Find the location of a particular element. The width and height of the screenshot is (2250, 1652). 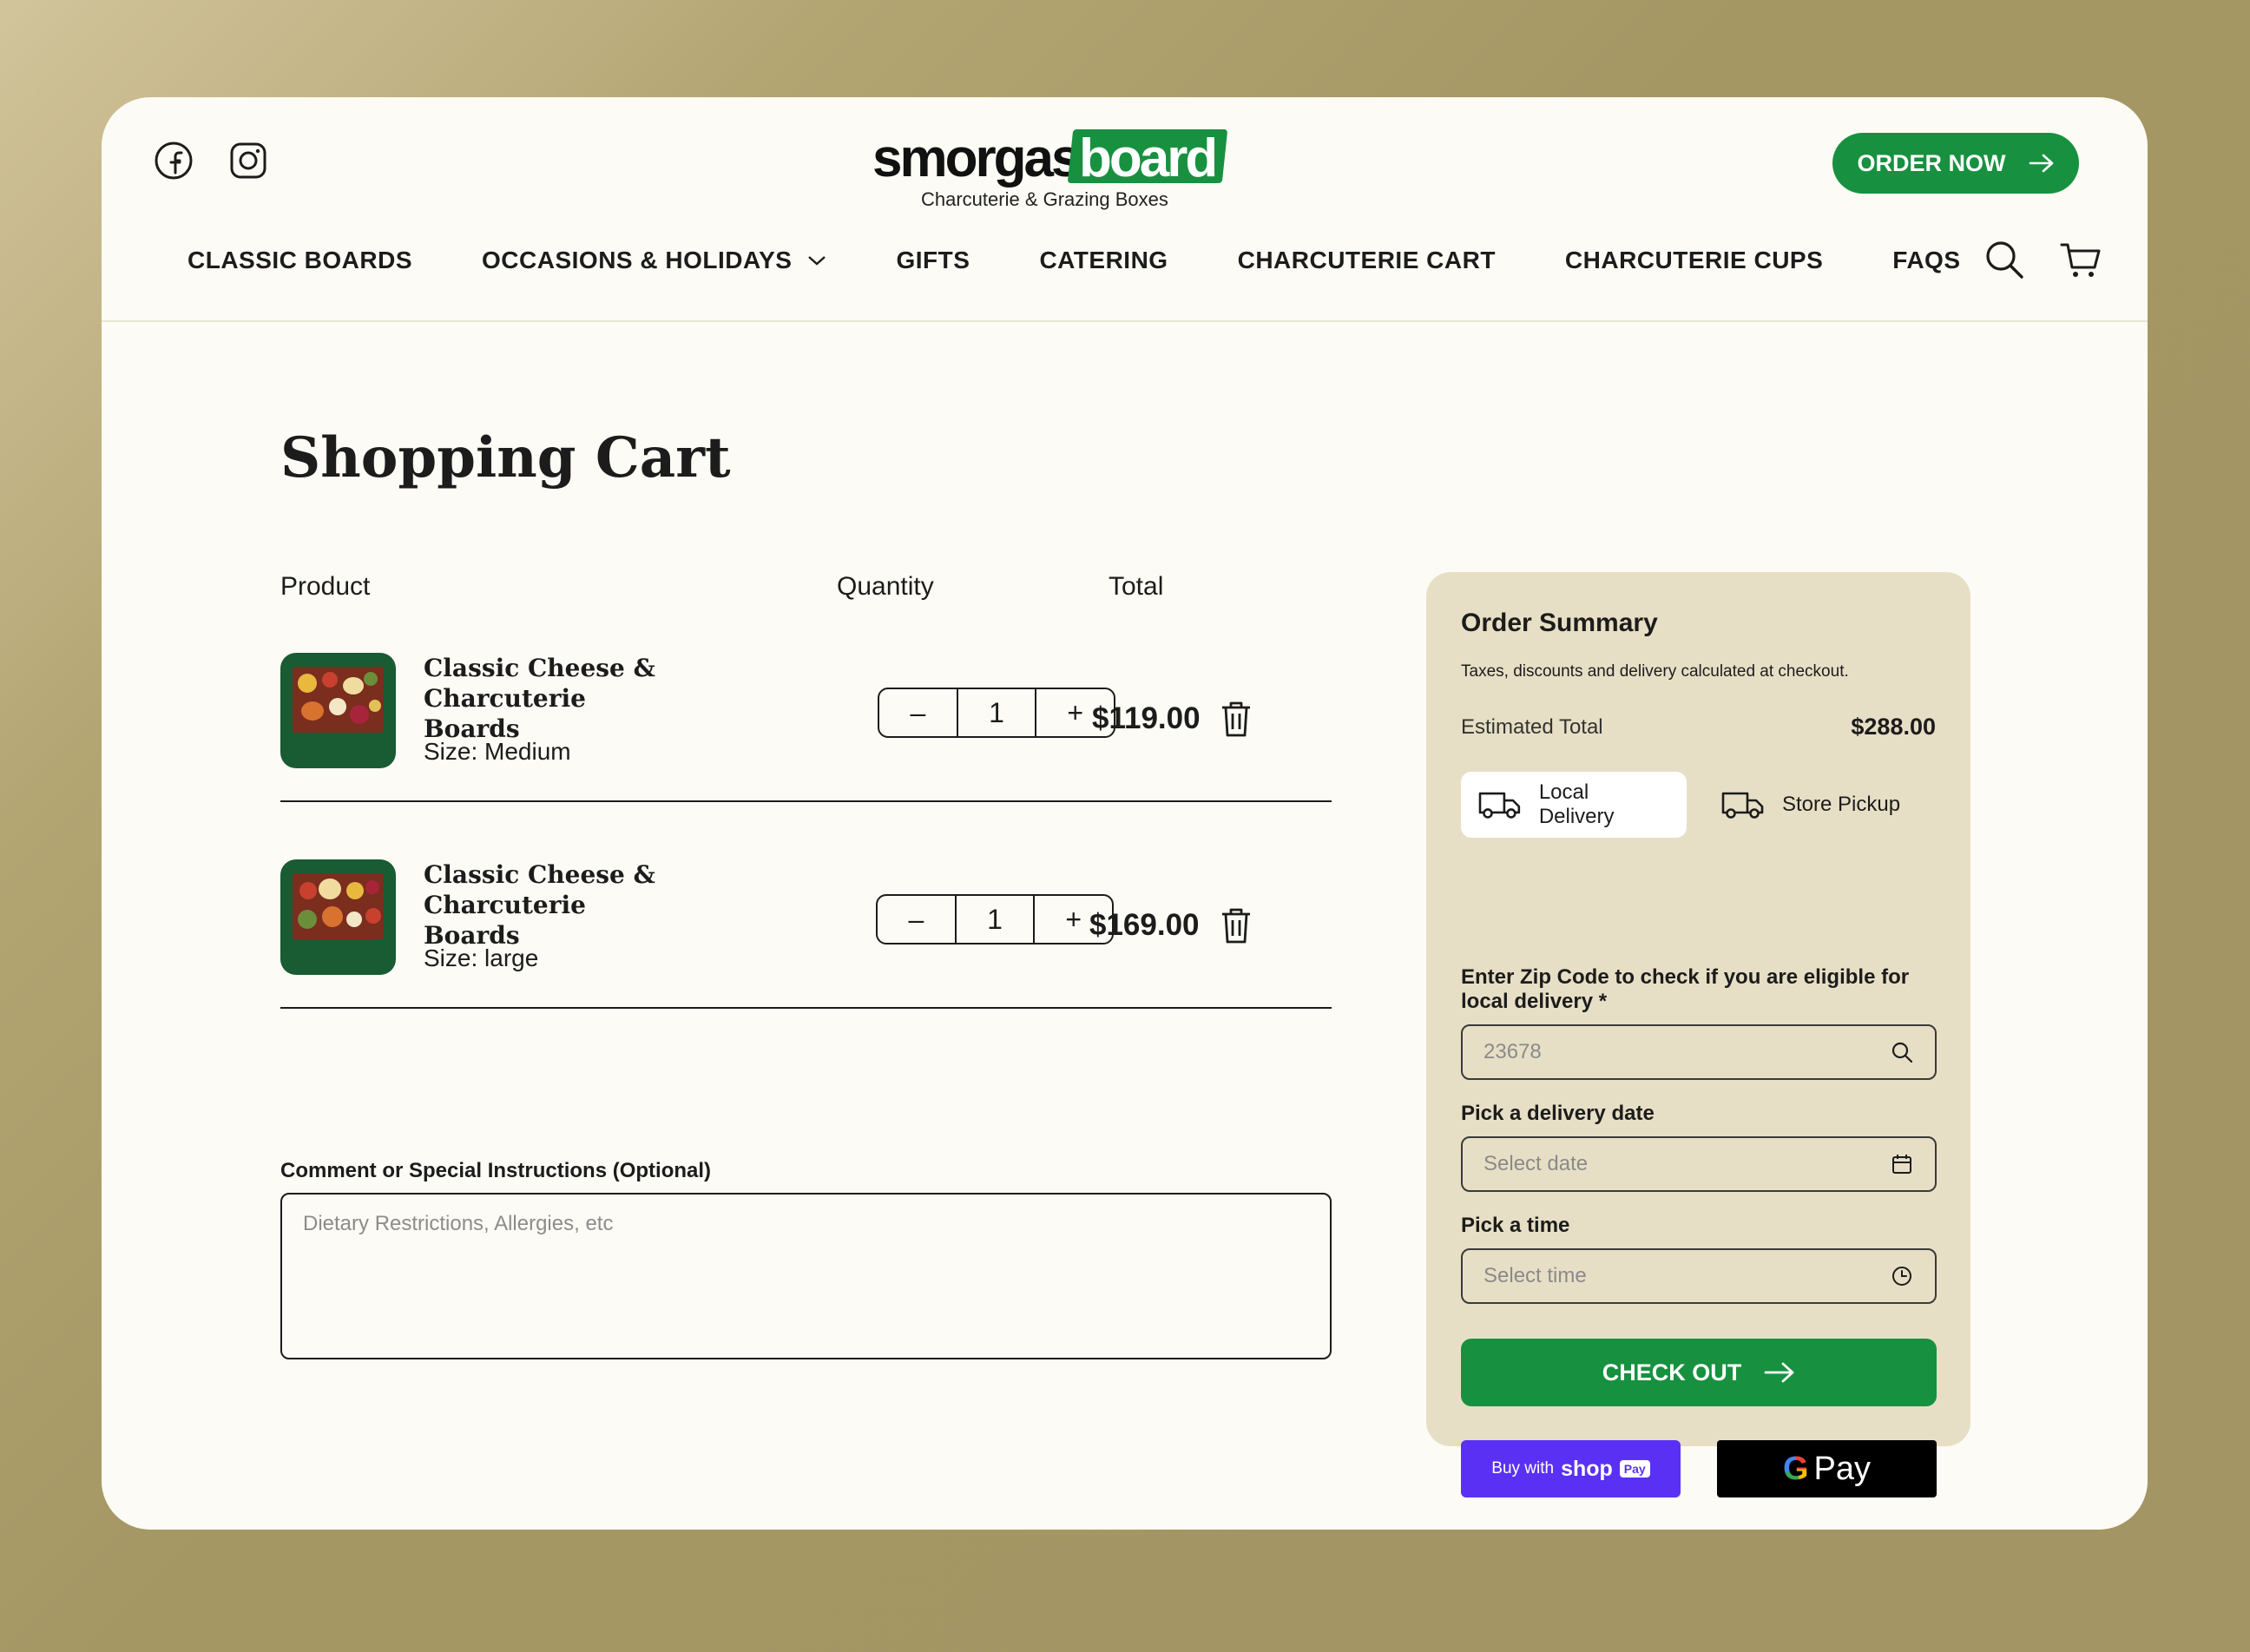

nav-catering: CATERING is located at coordinates (1103, 260).